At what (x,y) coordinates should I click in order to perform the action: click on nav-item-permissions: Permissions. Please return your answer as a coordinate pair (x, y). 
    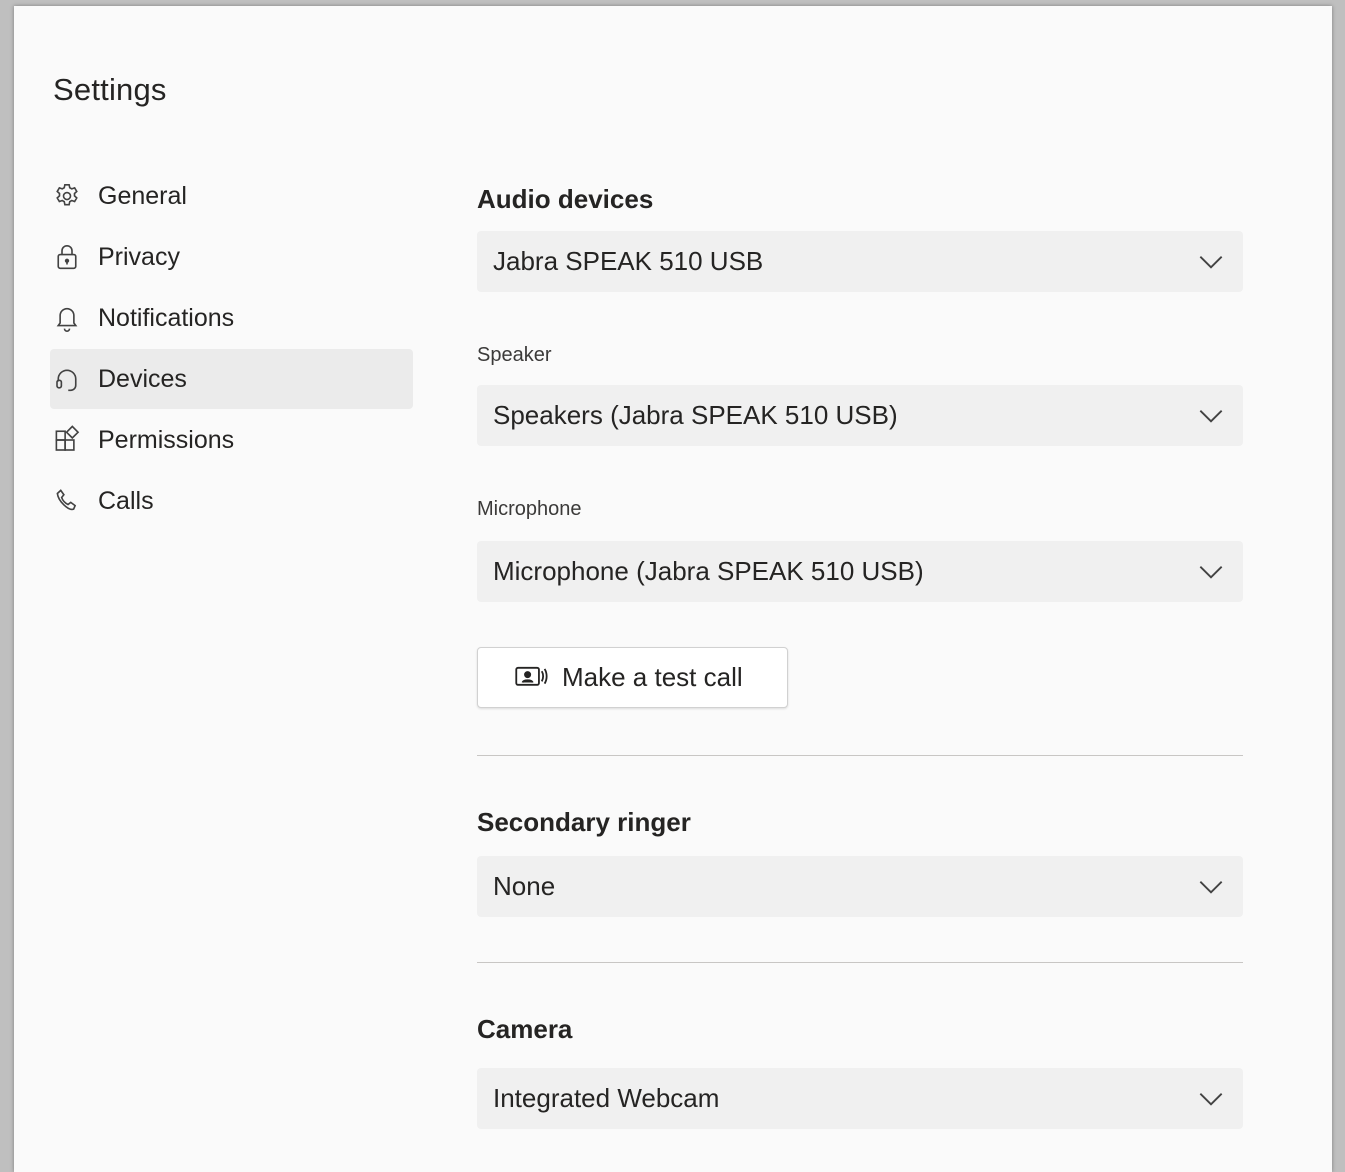
    Looking at the image, I should click on (231, 440).